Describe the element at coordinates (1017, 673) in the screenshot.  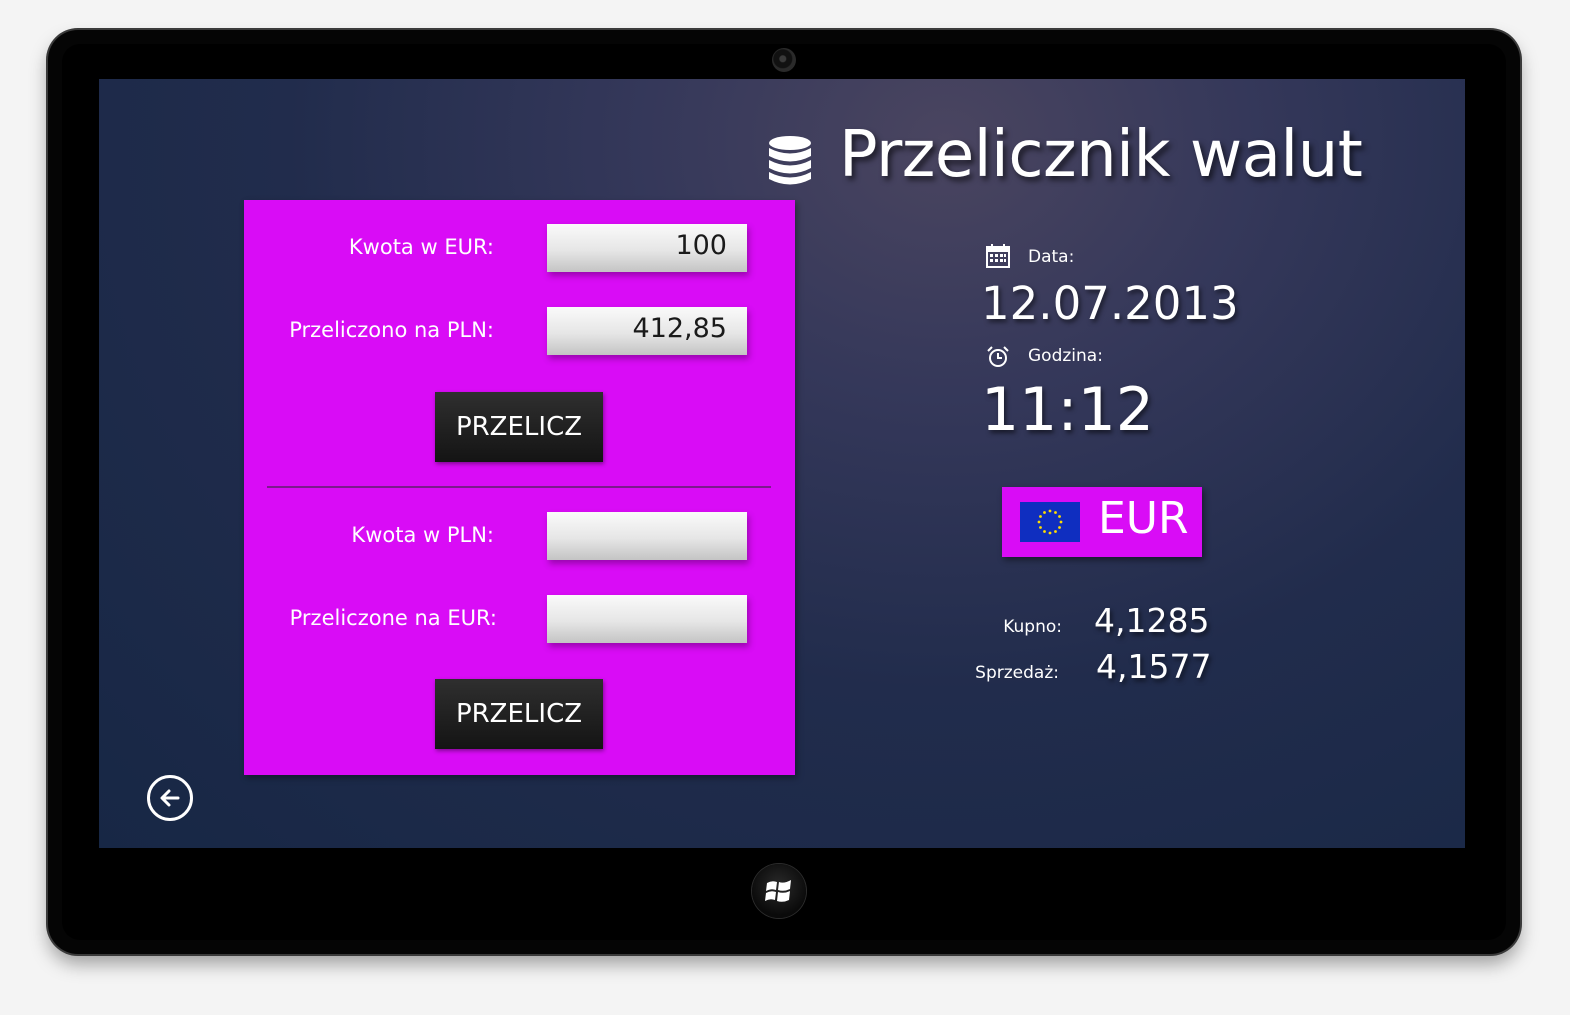
I see `sell-label: Sprzedaż:` at that location.